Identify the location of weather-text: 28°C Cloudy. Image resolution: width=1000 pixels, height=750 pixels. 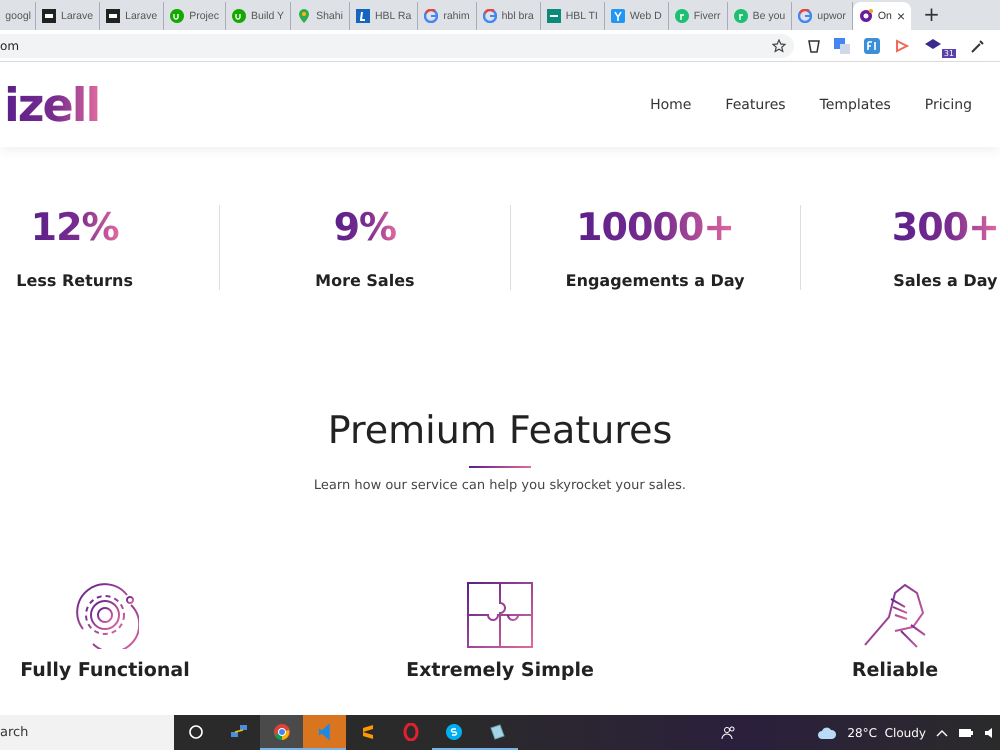
(886, 733).